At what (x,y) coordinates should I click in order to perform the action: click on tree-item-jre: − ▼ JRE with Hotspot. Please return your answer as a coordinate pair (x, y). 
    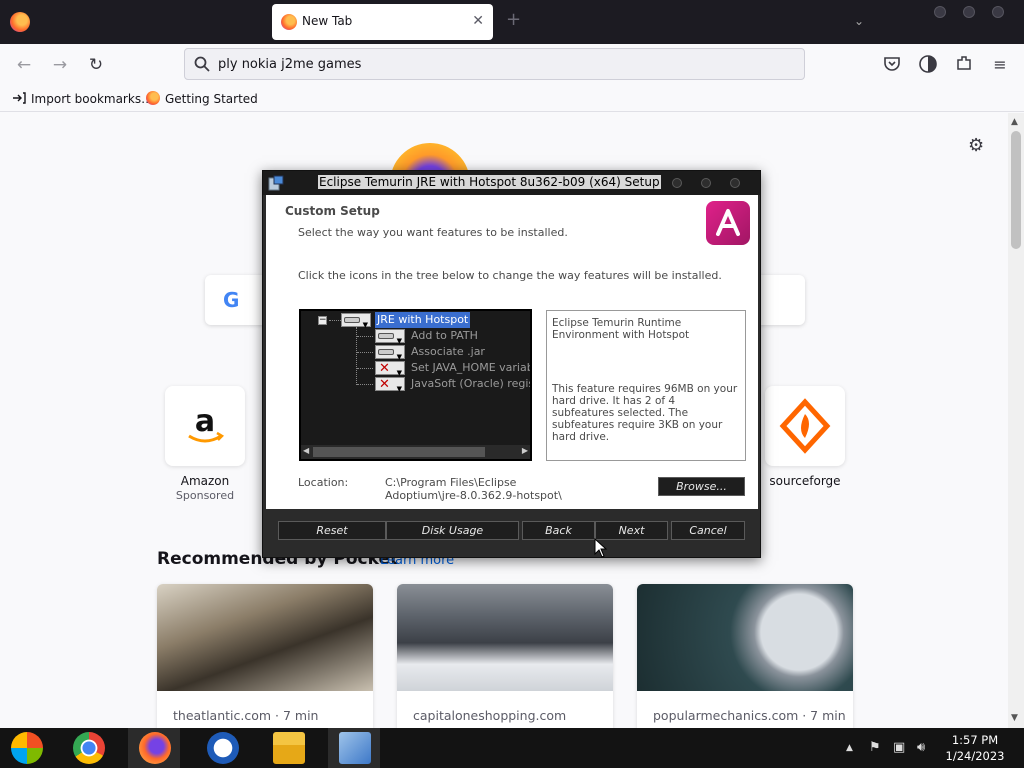
    Looking at the image, I should click on (415, 320).